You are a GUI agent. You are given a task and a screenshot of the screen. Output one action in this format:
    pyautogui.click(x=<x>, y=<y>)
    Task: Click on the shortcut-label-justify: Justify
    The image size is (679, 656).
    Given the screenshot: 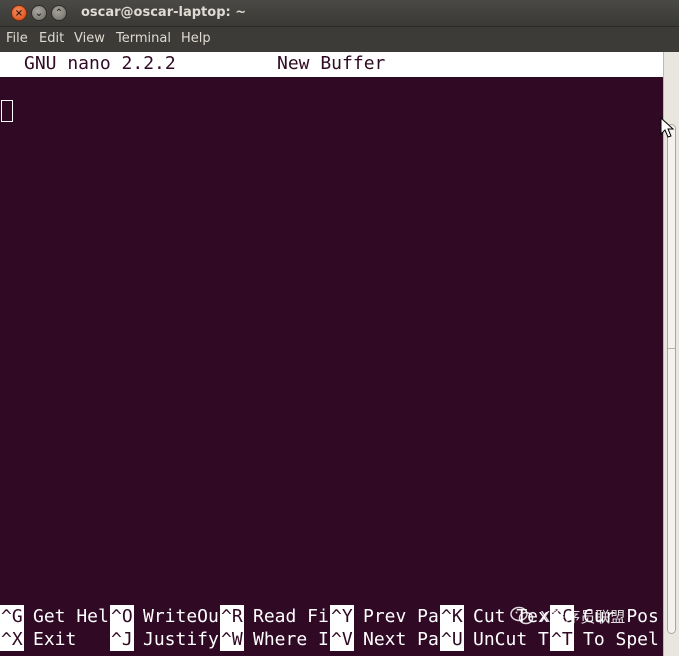 What is the action you would take?
    pyautogui.click(x=181, y=639)
    